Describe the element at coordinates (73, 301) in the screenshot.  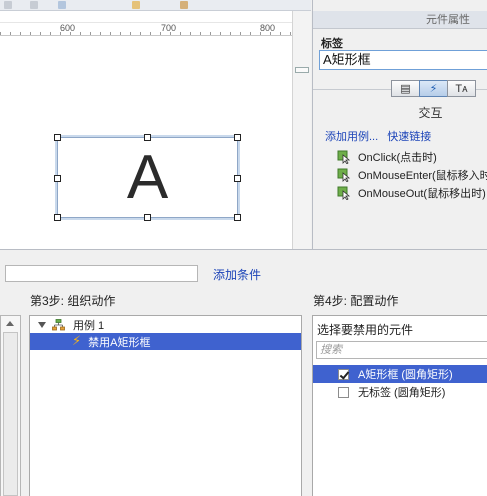
I see `step3-title: 第3步: 组织动作` at that location.